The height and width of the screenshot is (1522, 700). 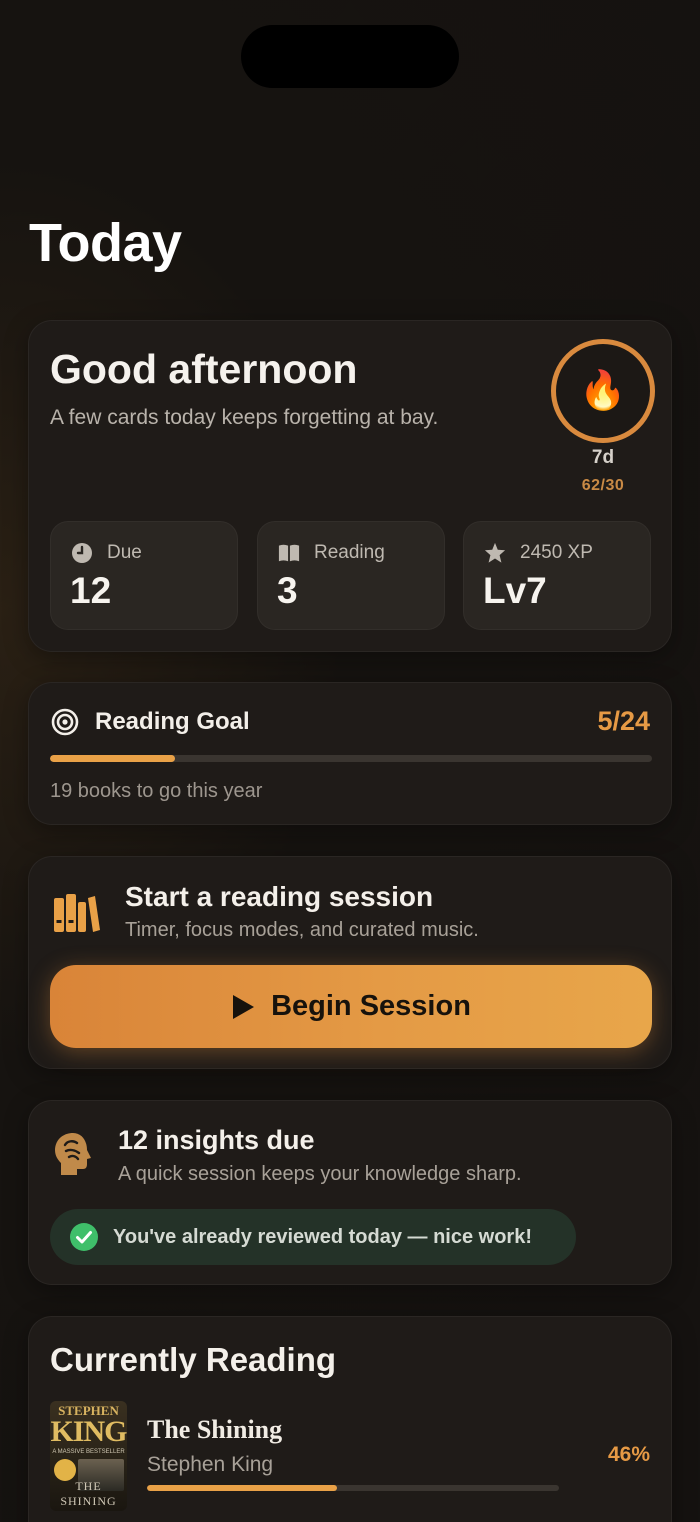 What do you see at coordinates (623, 721) in the screenshot?
I see `reading-goal-count: 5/24` at bounding box center [623, 721].